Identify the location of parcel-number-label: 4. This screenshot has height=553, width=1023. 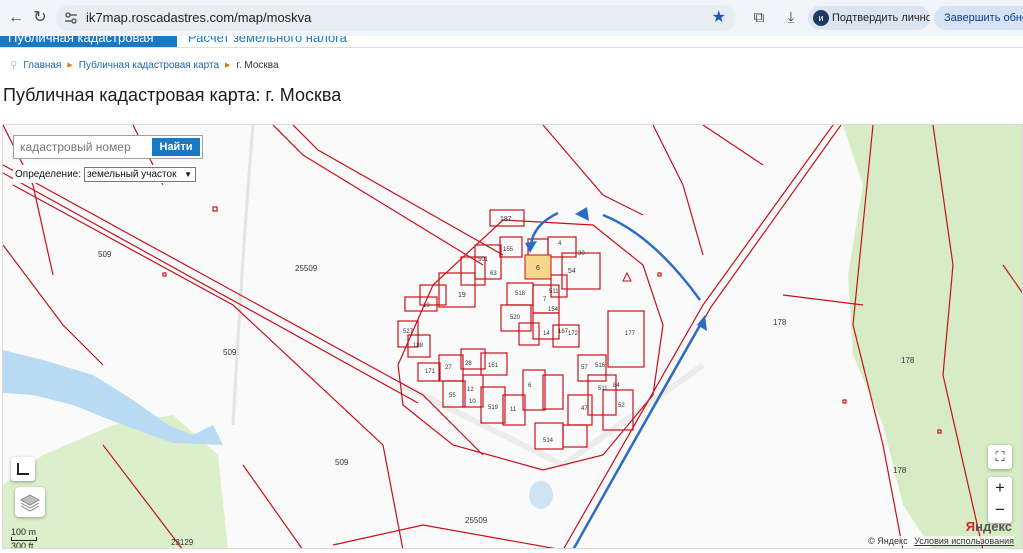
(560, 244).